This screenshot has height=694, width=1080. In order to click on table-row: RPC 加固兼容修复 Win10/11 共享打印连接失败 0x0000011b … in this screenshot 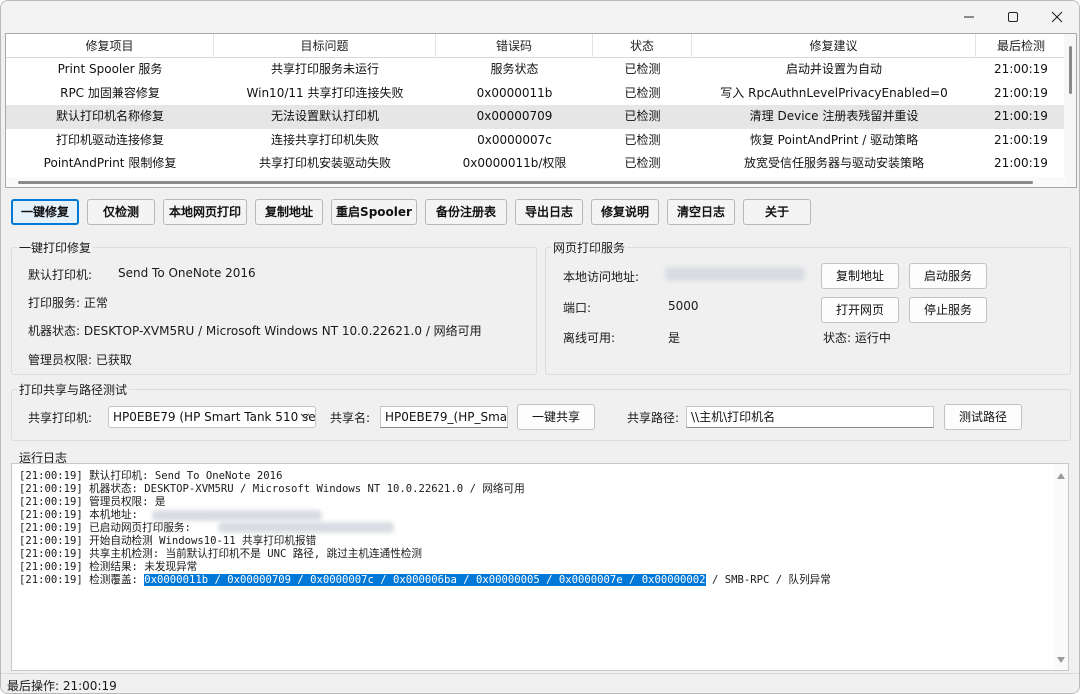, I will do `click(536, 94)`.